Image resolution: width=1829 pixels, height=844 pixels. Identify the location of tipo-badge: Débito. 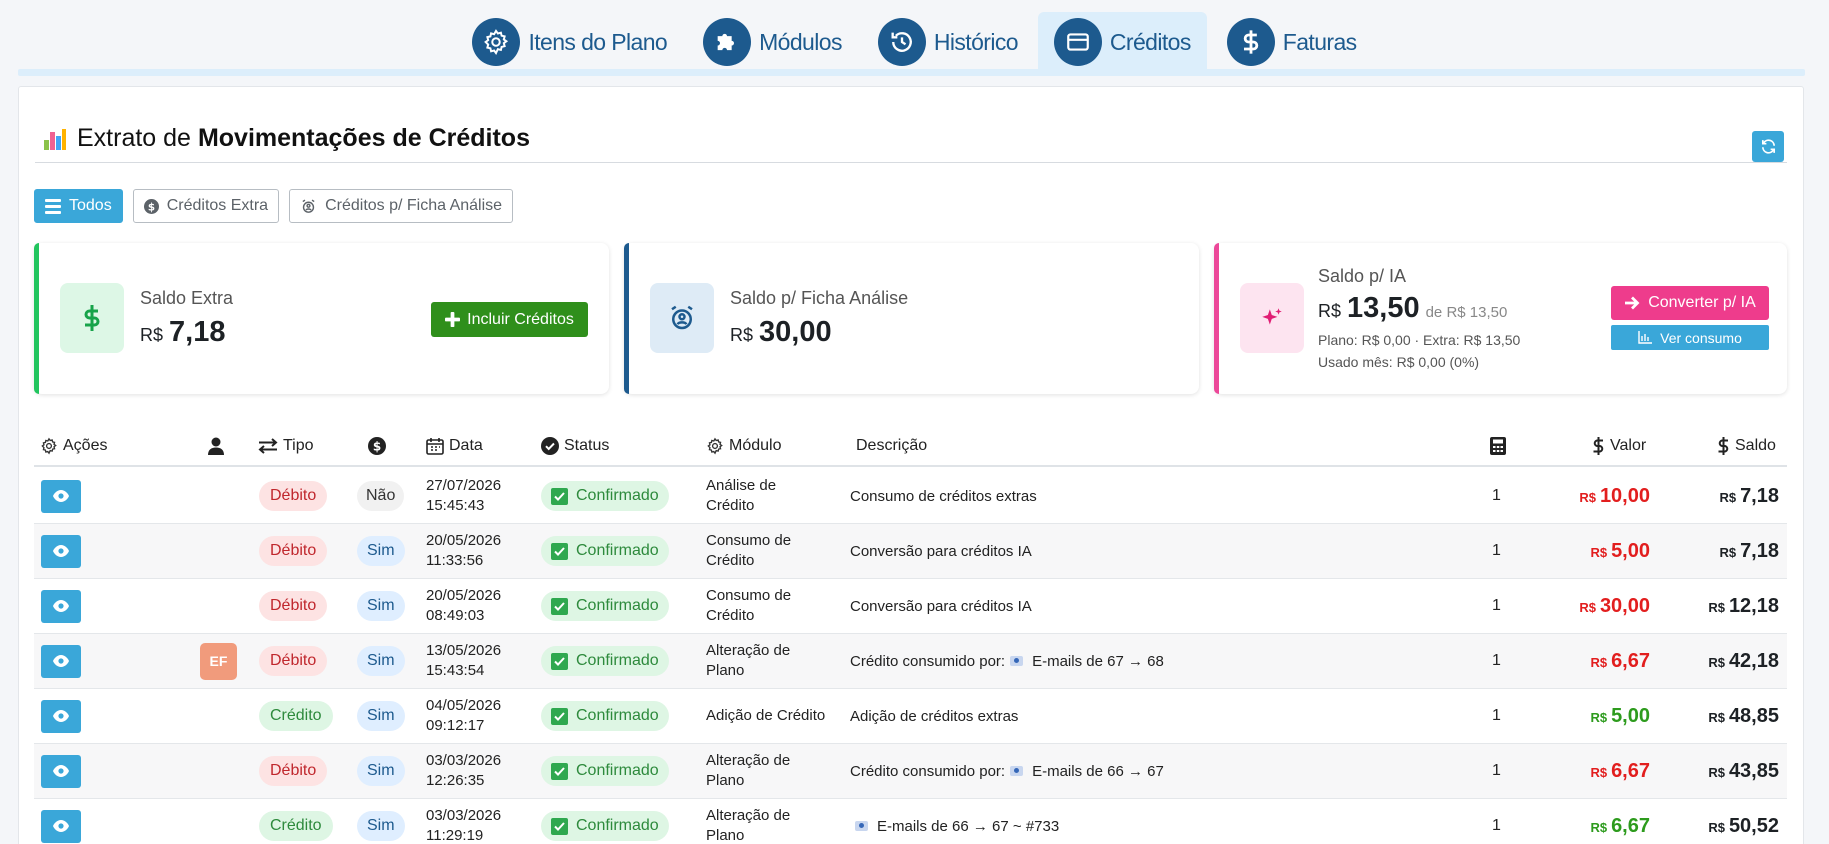
(293, 771).